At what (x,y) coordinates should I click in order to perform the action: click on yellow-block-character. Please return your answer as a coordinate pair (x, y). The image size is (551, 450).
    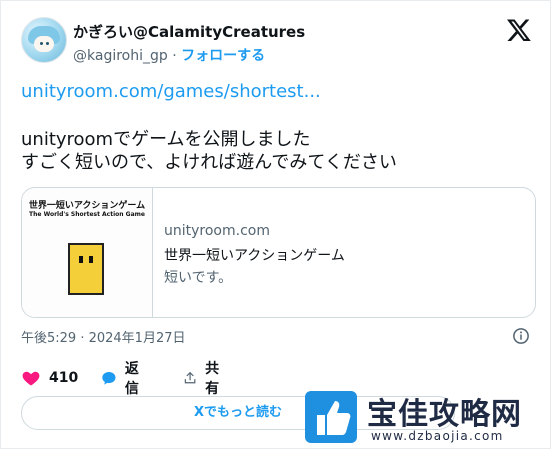
    Looking at the image, I should click on (86, 269).